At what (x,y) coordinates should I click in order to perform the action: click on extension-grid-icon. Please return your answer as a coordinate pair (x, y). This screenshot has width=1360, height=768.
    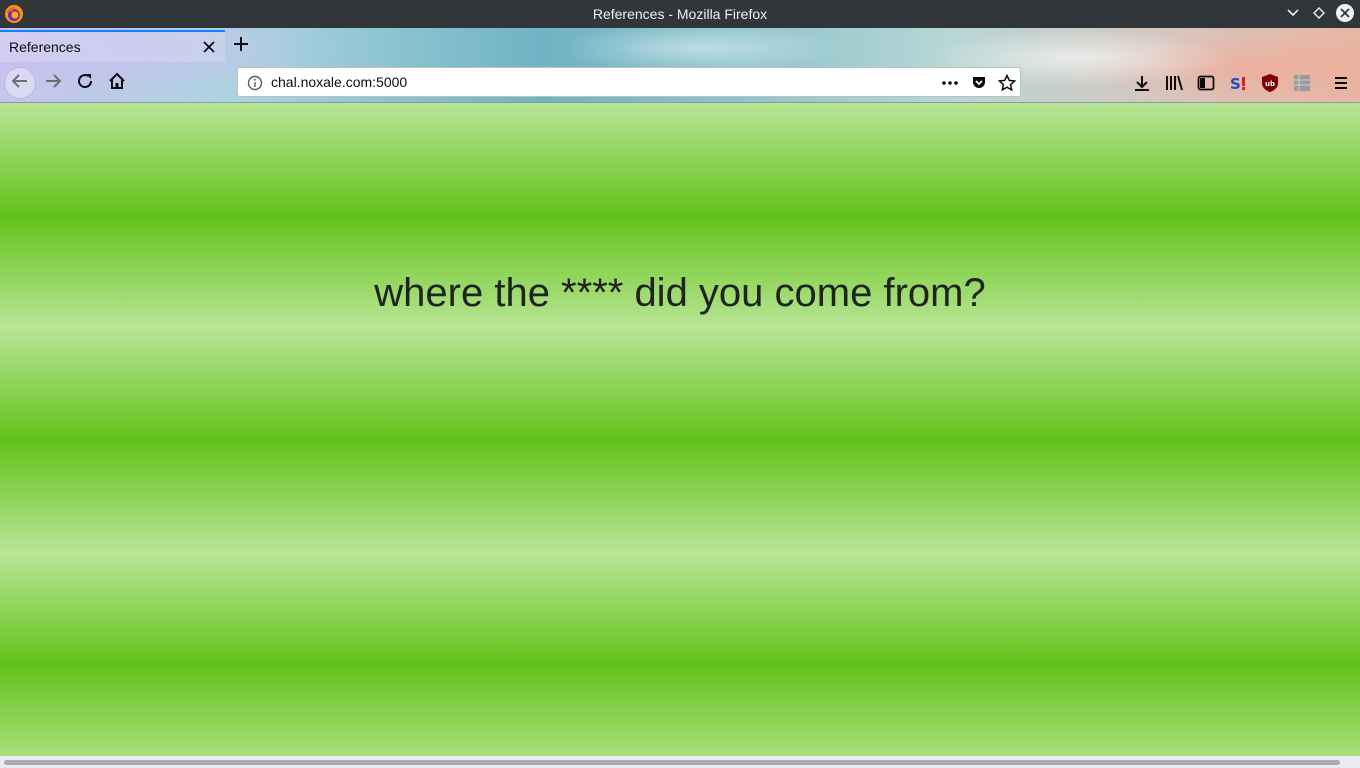
    Looking at the image, I should click on (1302, 83).